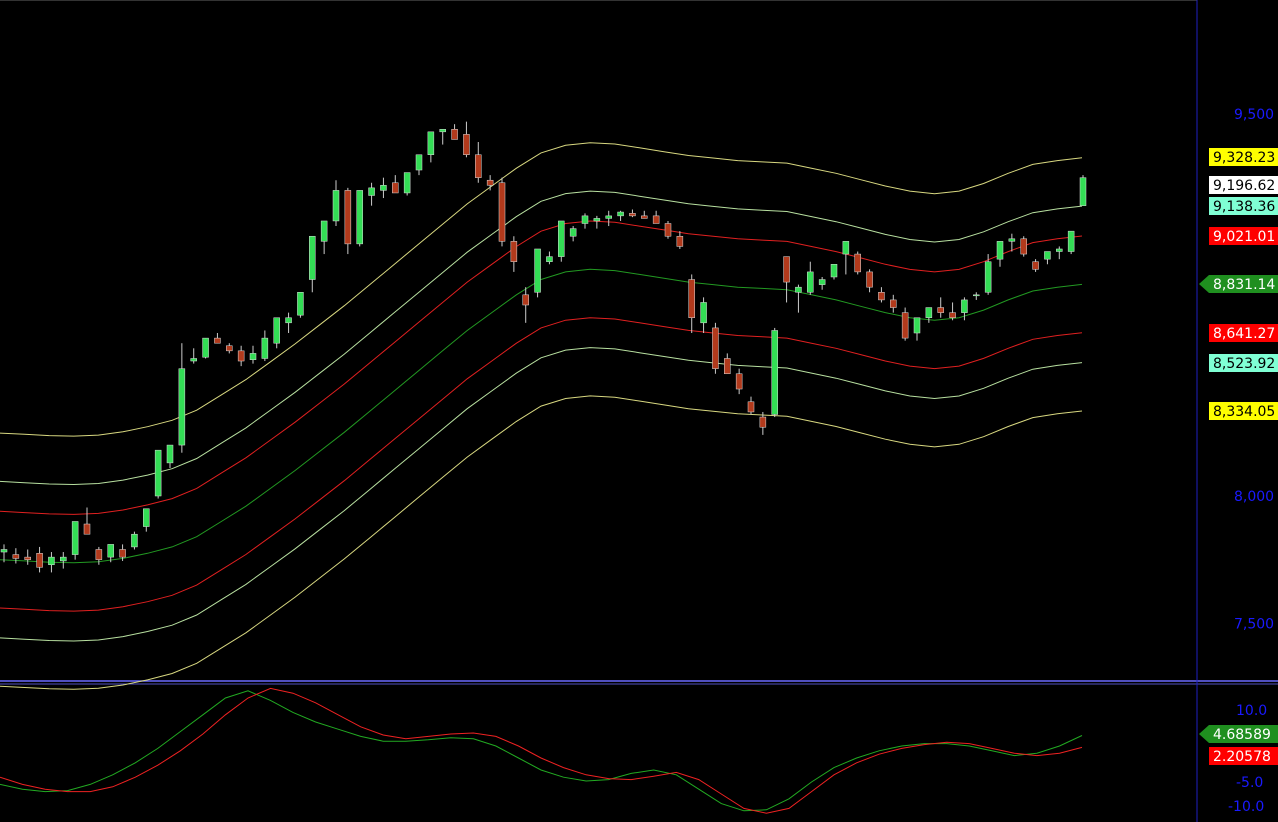 This screenshot has width=1278, height=822. Describe the element at coordinates (1249, 783) in the screenshot. I see `oscillator-tick-label: -5.0` at that location.